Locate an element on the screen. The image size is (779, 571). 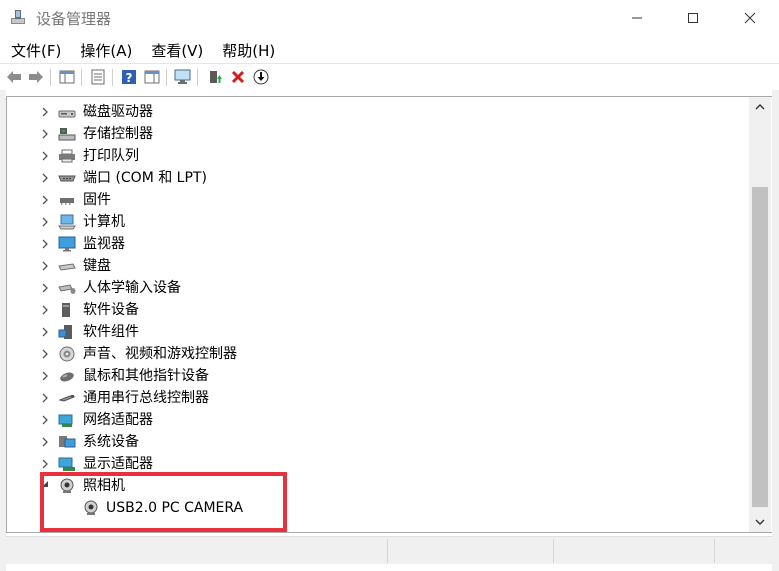
back-button is located at coordinates (14, 77).